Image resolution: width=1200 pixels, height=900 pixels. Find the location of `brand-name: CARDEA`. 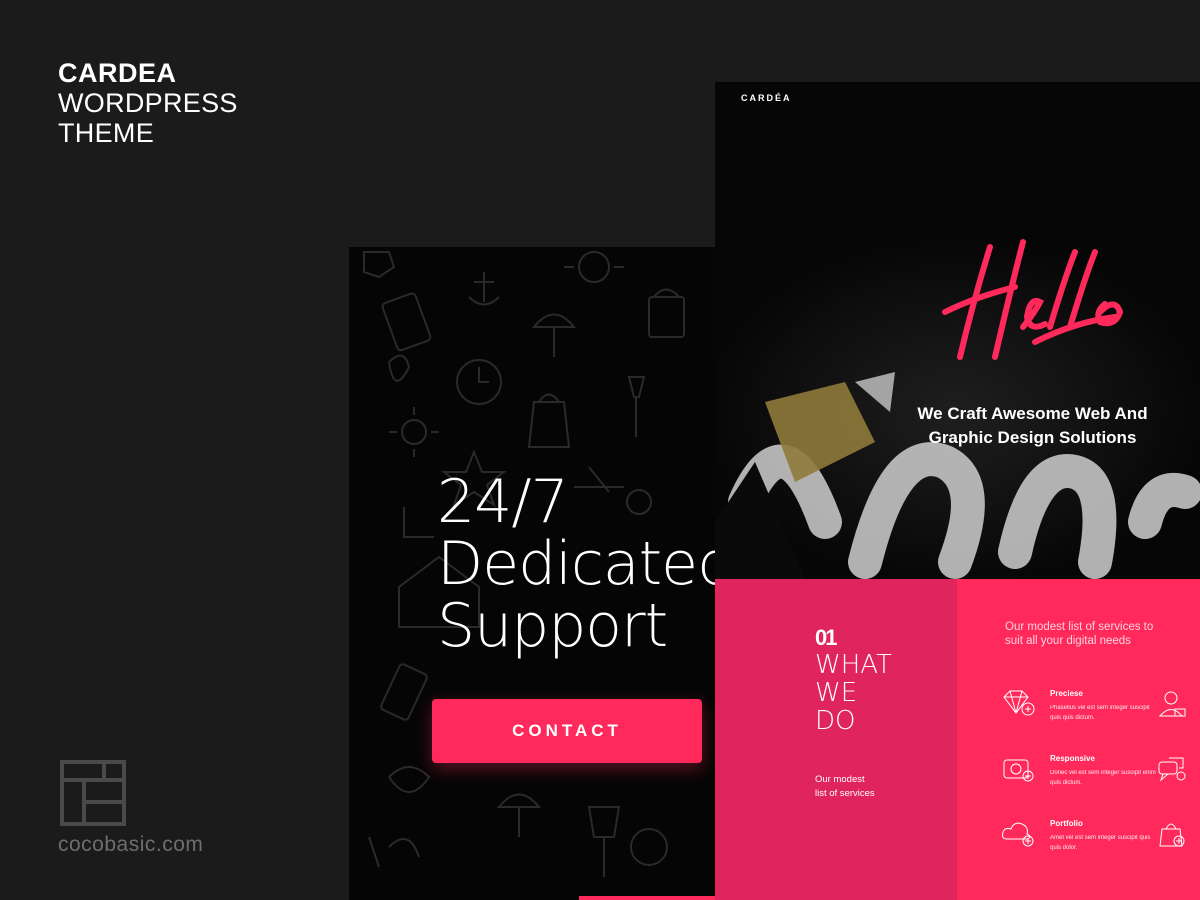

brand-name: CARDEA is located at coordinates (117, 73).